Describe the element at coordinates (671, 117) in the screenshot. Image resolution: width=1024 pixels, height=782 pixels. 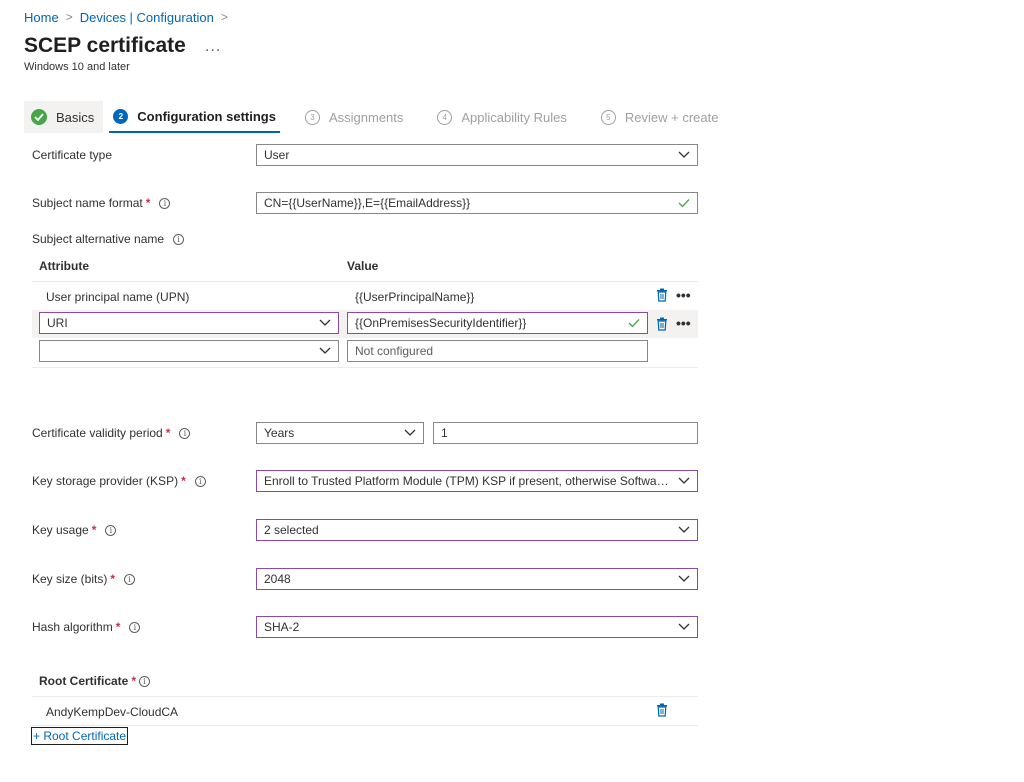
I see `tab-review-create-label: Review + create` at that location.